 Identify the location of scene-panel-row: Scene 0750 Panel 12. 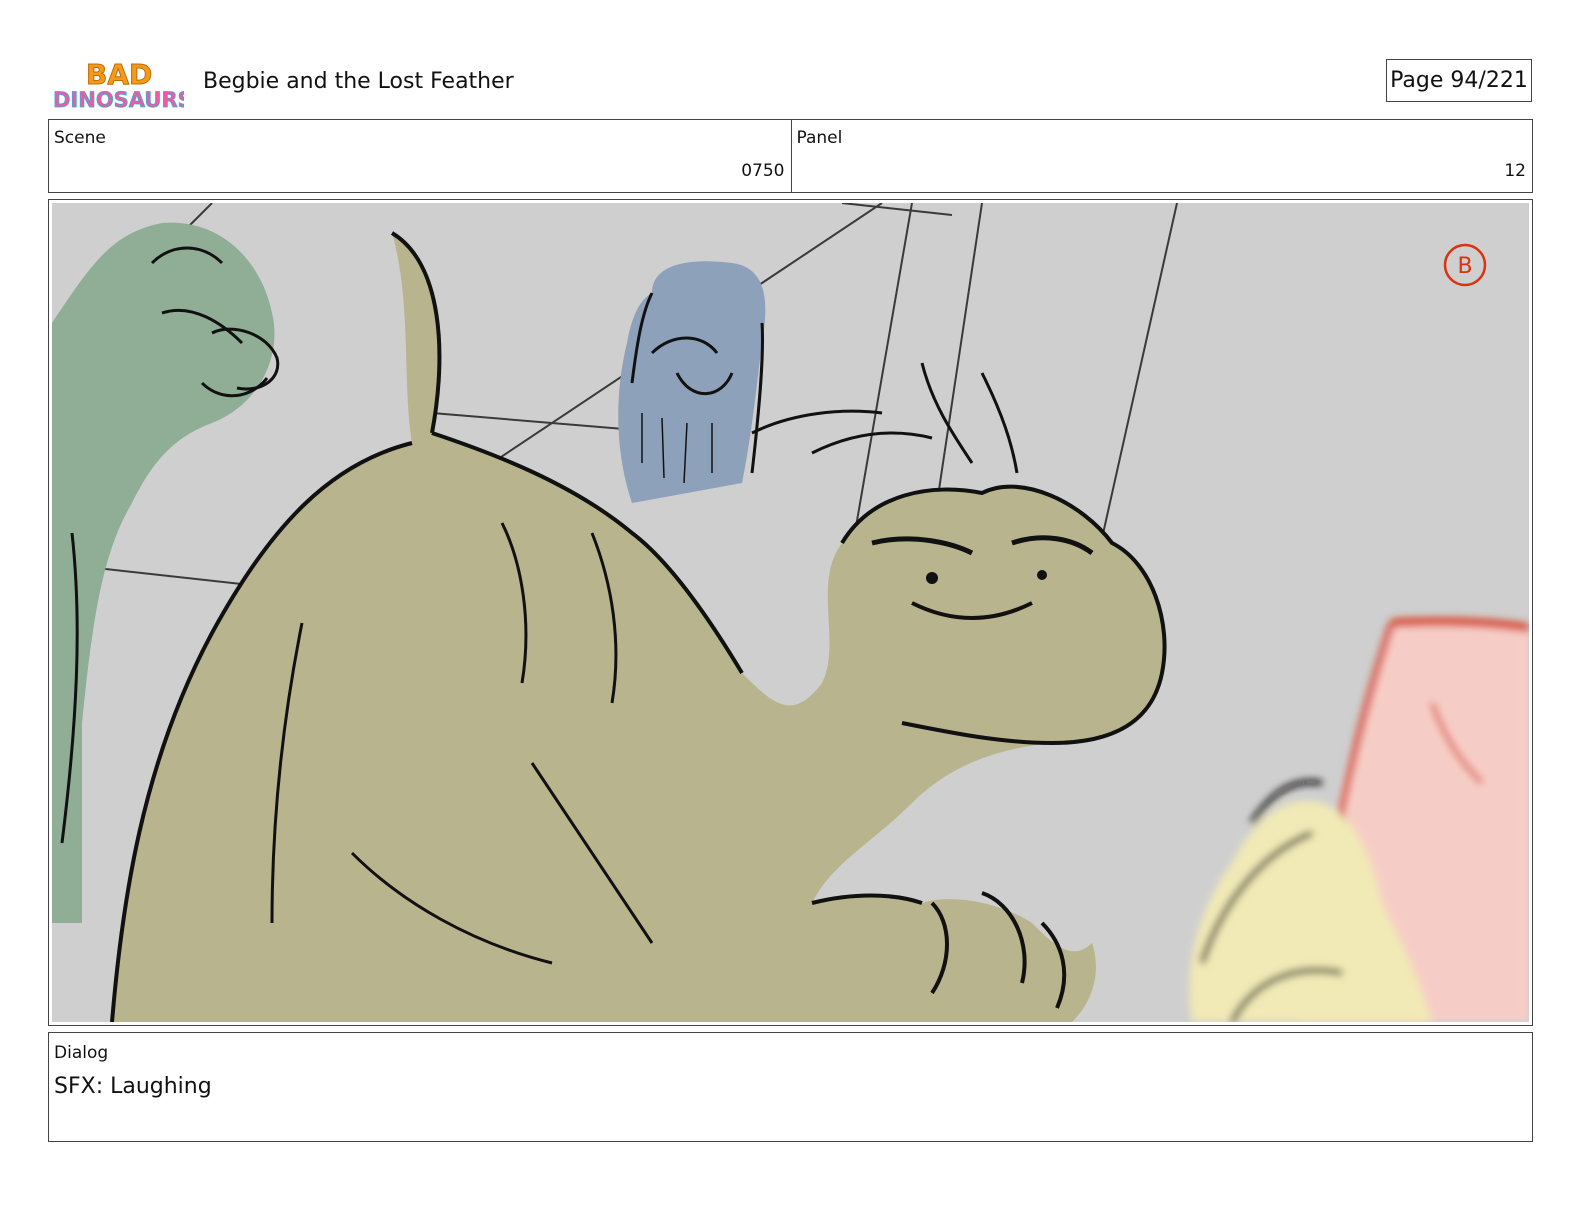
(790, 156).